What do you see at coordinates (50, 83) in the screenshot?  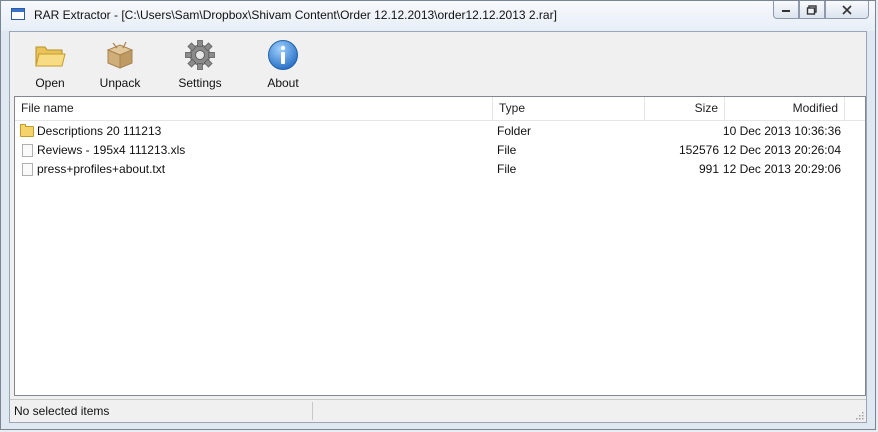 I see `open-label: Open` at bounding box center [50, 83].